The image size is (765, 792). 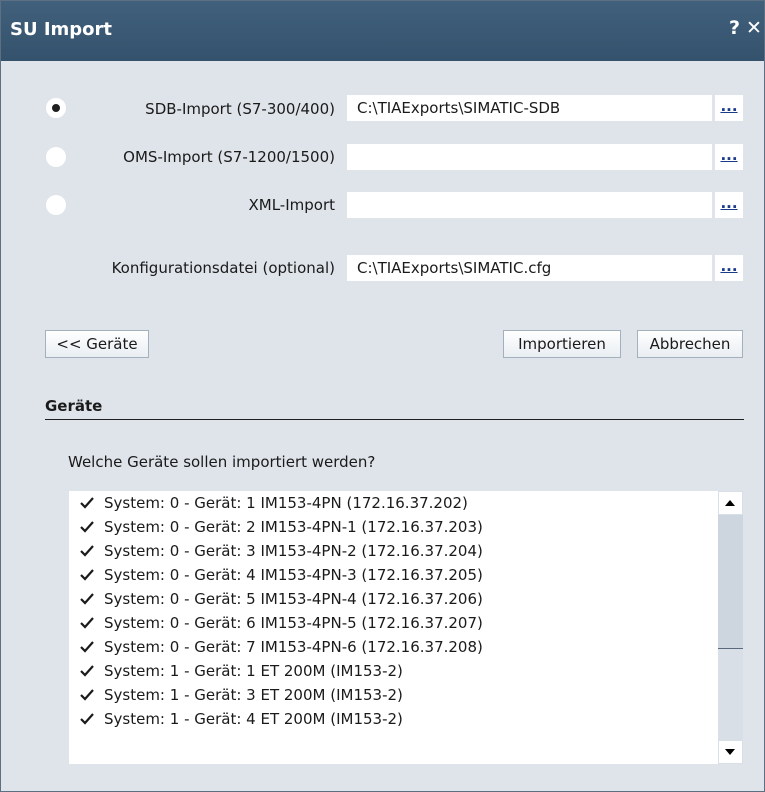 I want to click on arrow-up-icon, so click(x=730, y=503).